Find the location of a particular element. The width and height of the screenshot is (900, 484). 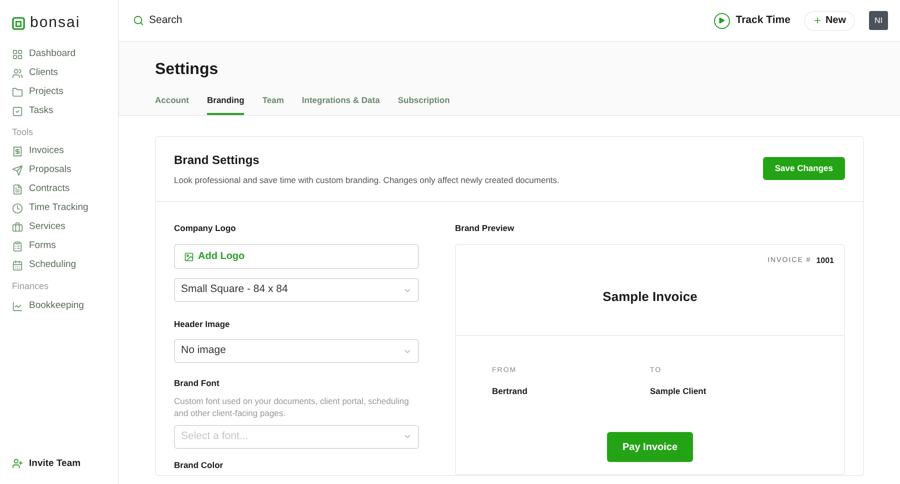

people-icon is located at coordinates (17, 73).